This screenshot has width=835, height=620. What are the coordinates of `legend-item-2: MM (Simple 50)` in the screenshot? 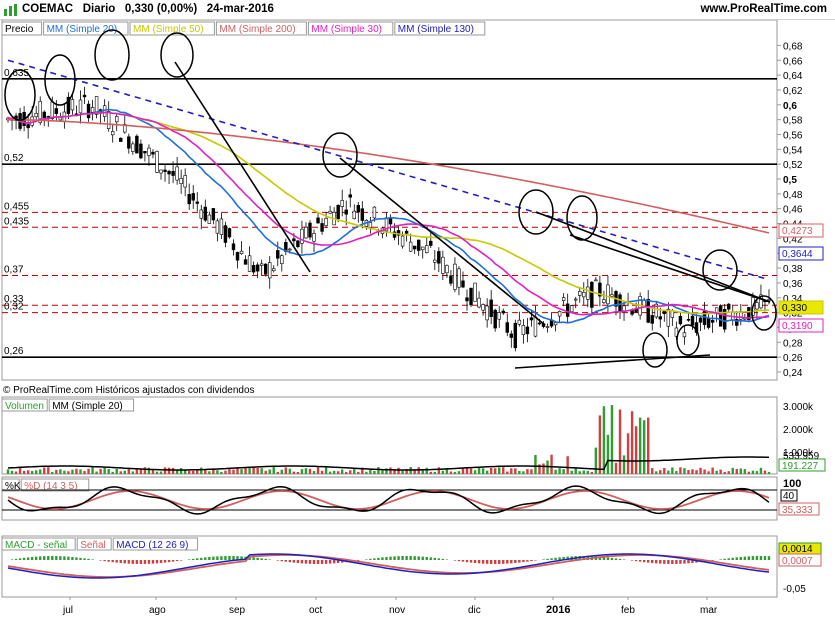 It's located at (168, 29).